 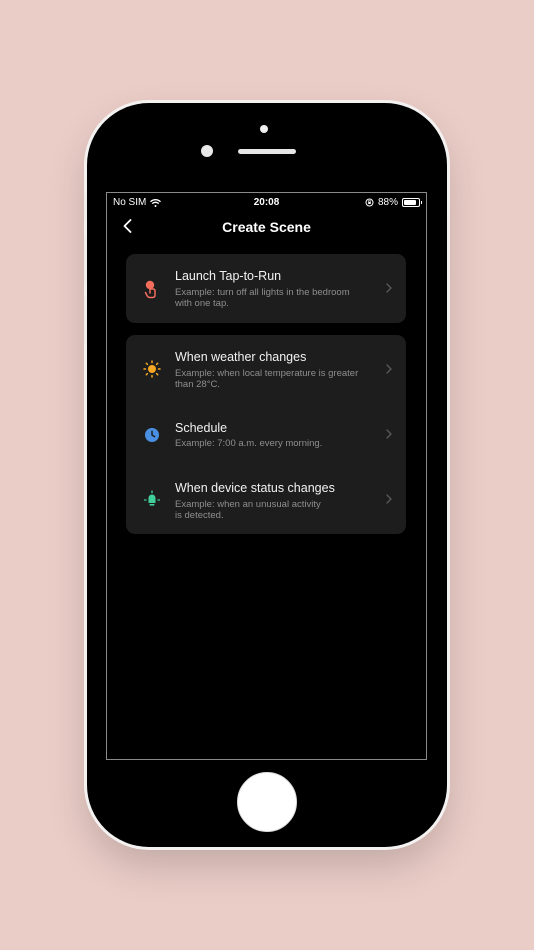 I want to click on rotation-lock-icon, so click(x=369, y=202).